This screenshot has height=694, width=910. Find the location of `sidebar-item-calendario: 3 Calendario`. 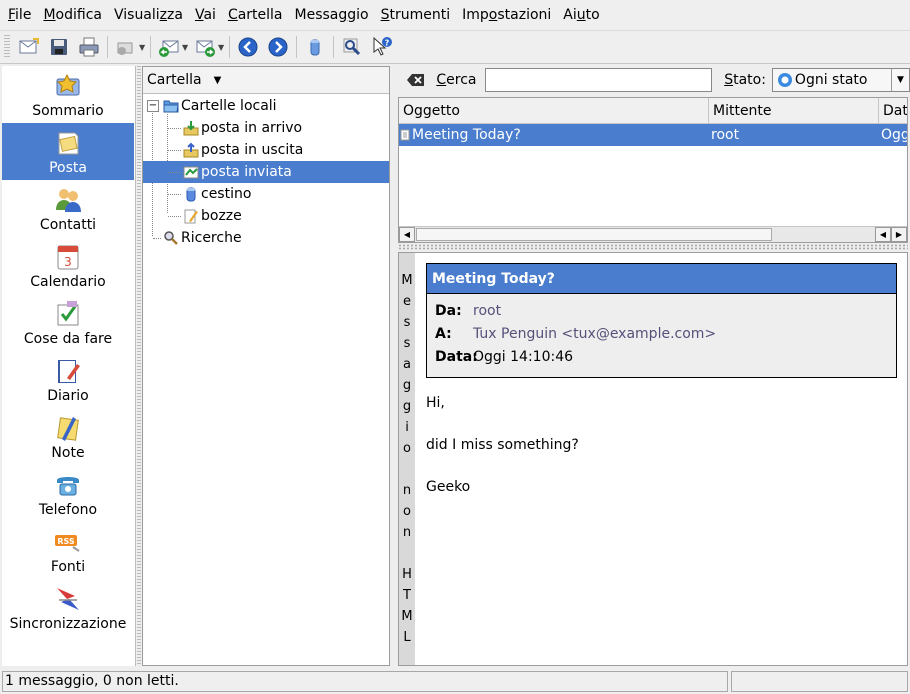

sidebar-item-calendario: 3 Calendario is located at coordinates (68, 265).